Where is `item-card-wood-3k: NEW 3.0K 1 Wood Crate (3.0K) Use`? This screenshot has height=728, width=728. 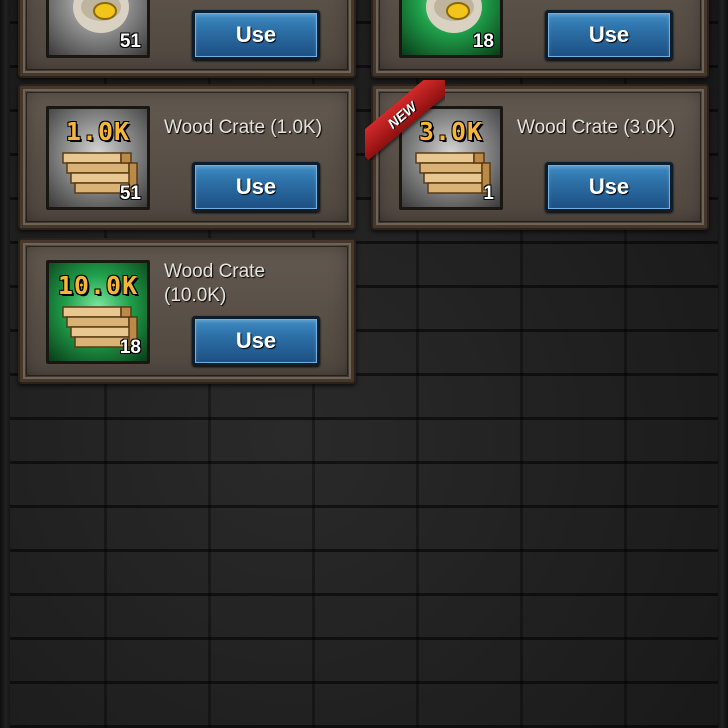
item-card-wood-3k: NEW 3.0K 1 Wood Crate (3.0K) Use is located at coordinates (537, 155).